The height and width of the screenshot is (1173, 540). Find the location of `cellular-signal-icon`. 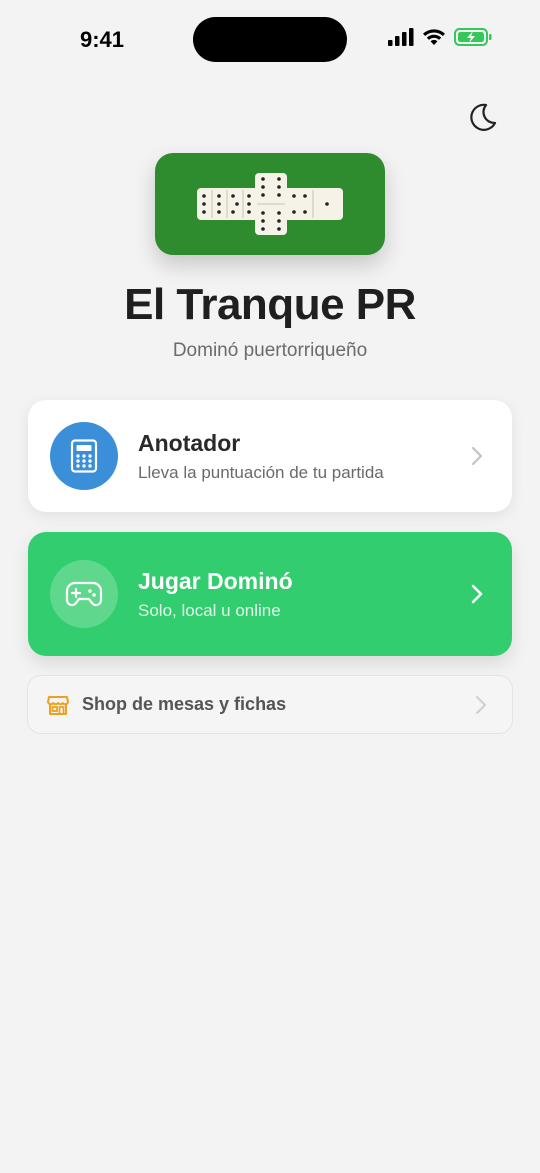

cellular-signal-icon is located at coordinates (401, 37).